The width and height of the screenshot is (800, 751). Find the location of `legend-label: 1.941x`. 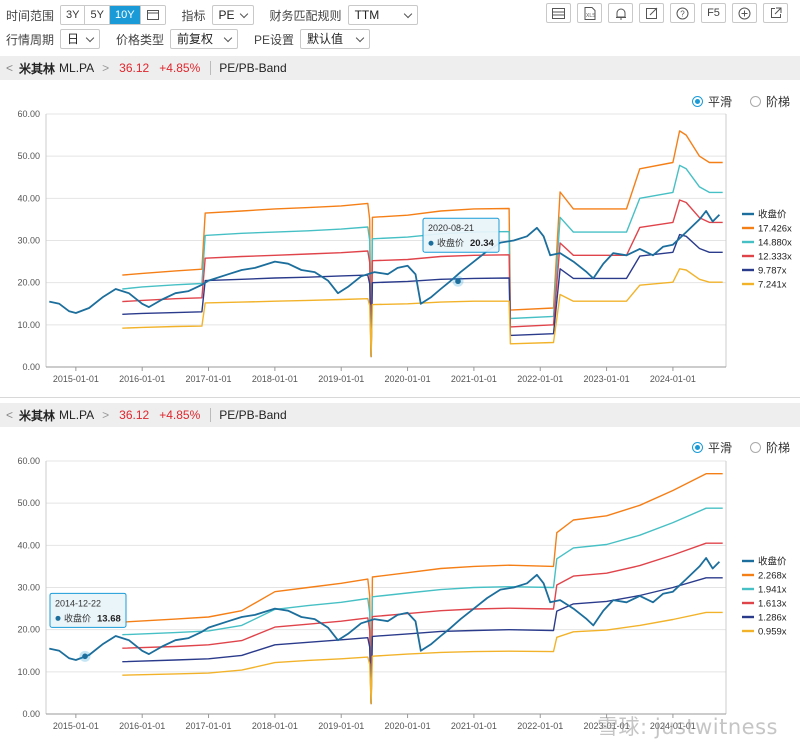

legend-label: 1.941x is located at coordinates (772, 590).